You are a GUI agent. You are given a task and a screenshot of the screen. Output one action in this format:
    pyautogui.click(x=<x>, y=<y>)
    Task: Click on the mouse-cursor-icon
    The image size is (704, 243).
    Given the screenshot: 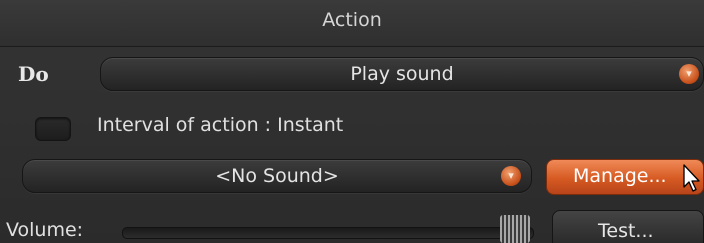 What is the action you would take?
    pyautogui.click(x=691, y=178)
    